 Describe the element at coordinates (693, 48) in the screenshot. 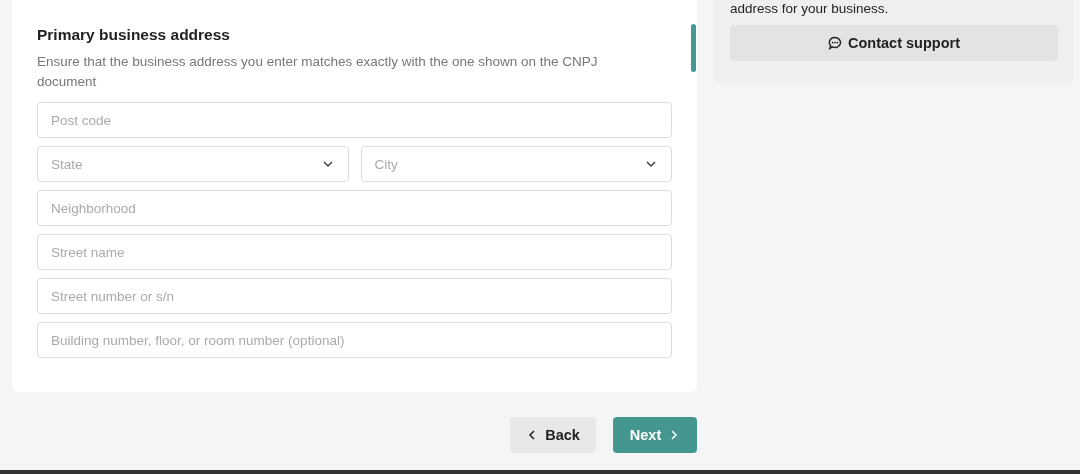

I see `scrollbar-thumb` at that location.